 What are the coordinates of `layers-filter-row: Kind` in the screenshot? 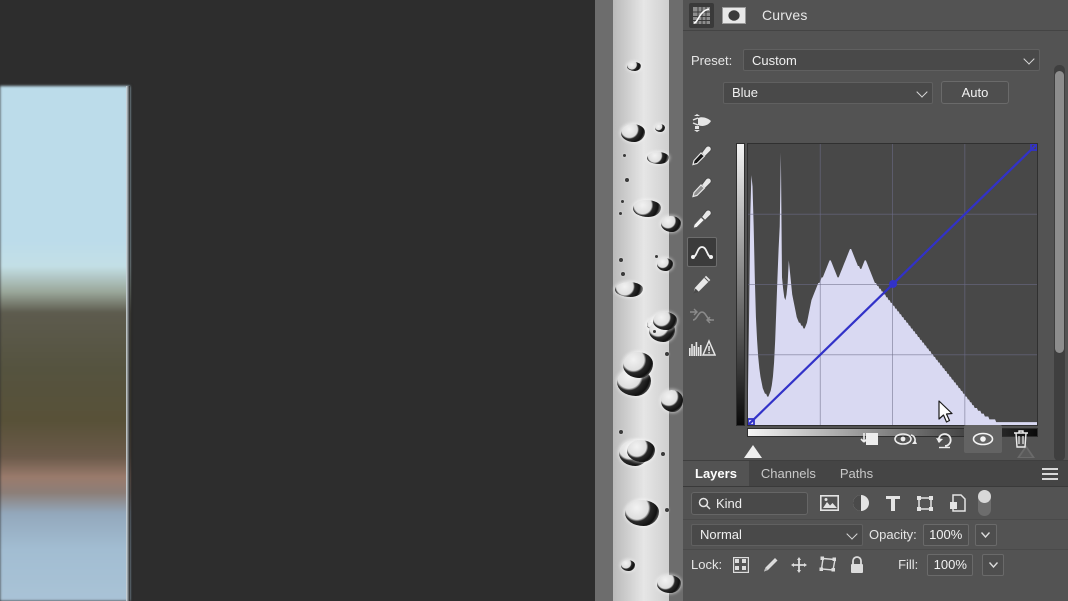 It's located at (875, 503).